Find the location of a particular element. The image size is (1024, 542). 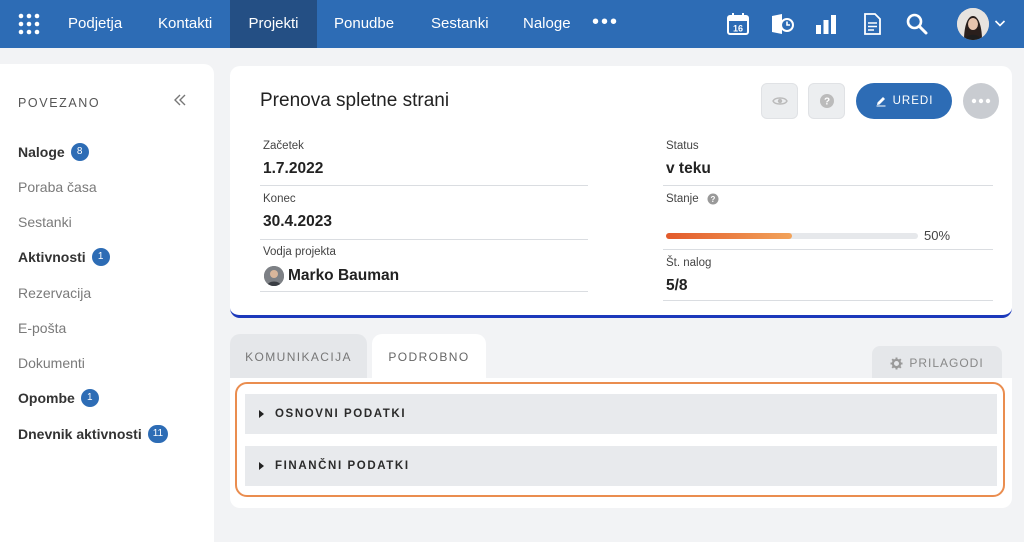

manager-avatar is located at coordinates (274, 276).